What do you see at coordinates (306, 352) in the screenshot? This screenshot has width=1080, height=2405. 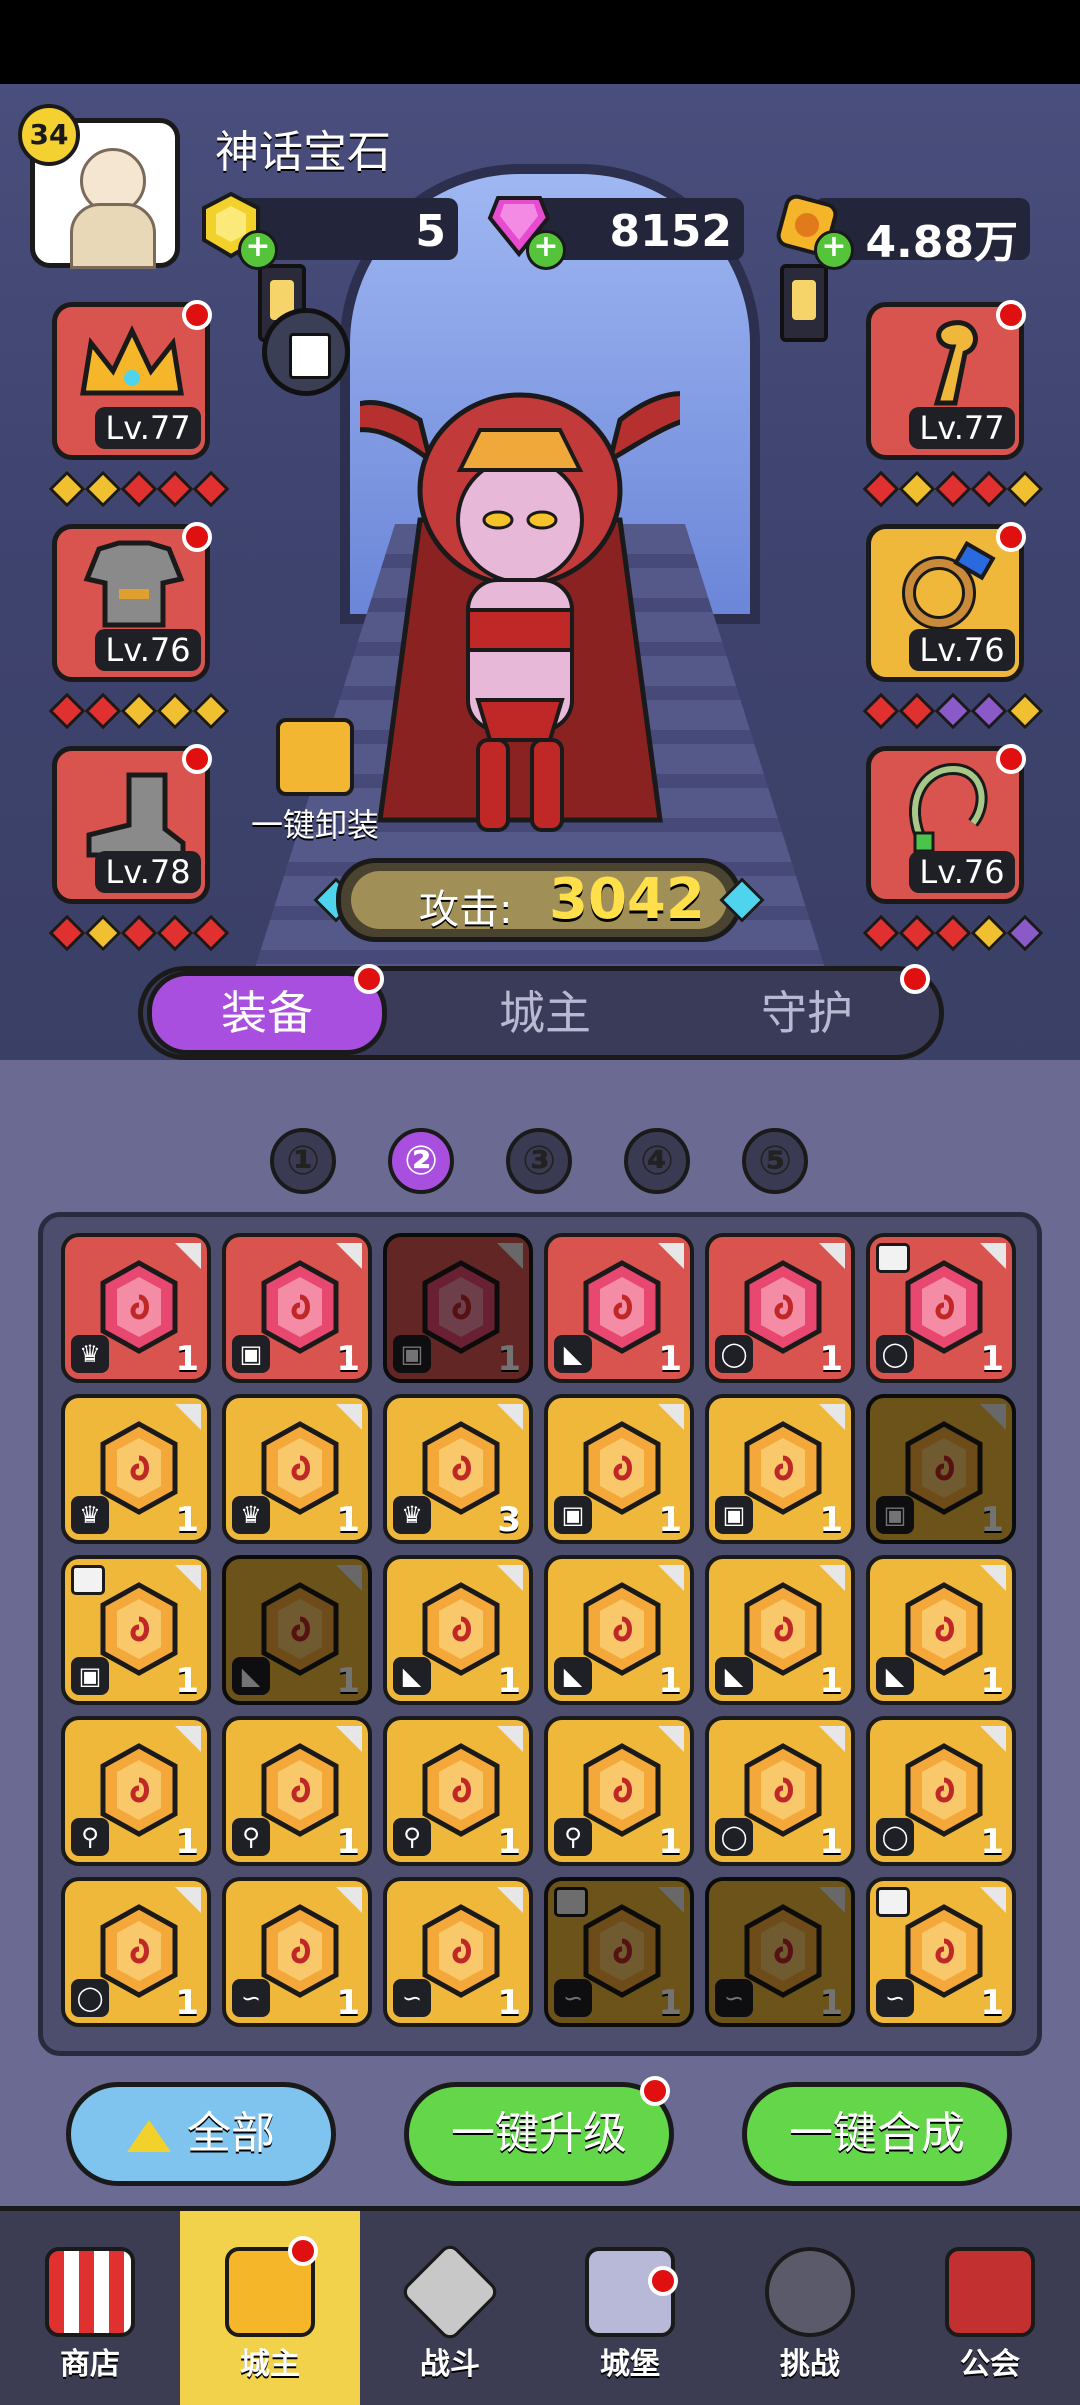 I see `scroll-info-button` at bounding box center [306, 352].